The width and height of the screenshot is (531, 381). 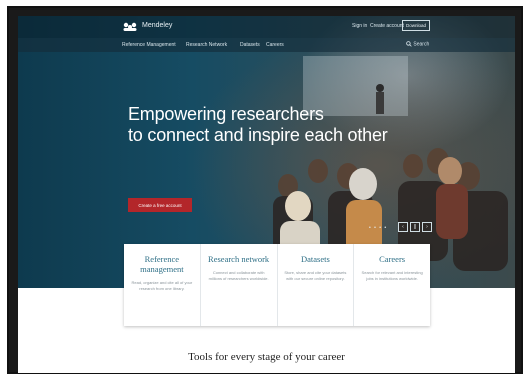 I want to click on nav-item-careers: Careers, so click(x=275, y=45).